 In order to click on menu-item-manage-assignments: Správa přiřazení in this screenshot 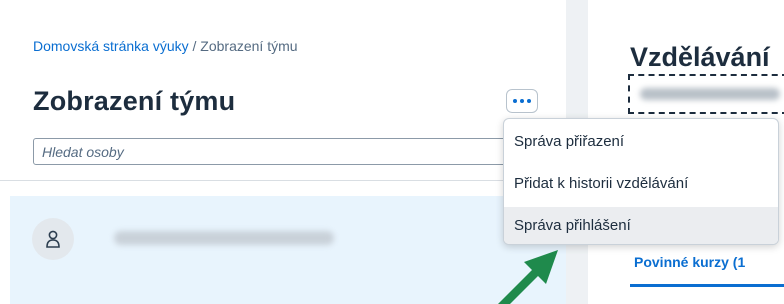, I will do `click(641, 141)`.